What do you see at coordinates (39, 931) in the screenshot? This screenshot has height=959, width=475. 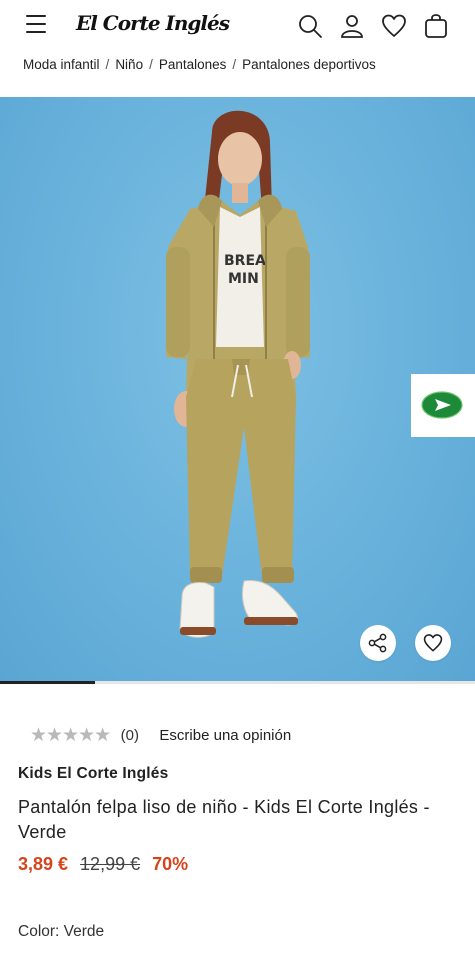 I see `color-label: Color:` at bounding box center [39, 931].